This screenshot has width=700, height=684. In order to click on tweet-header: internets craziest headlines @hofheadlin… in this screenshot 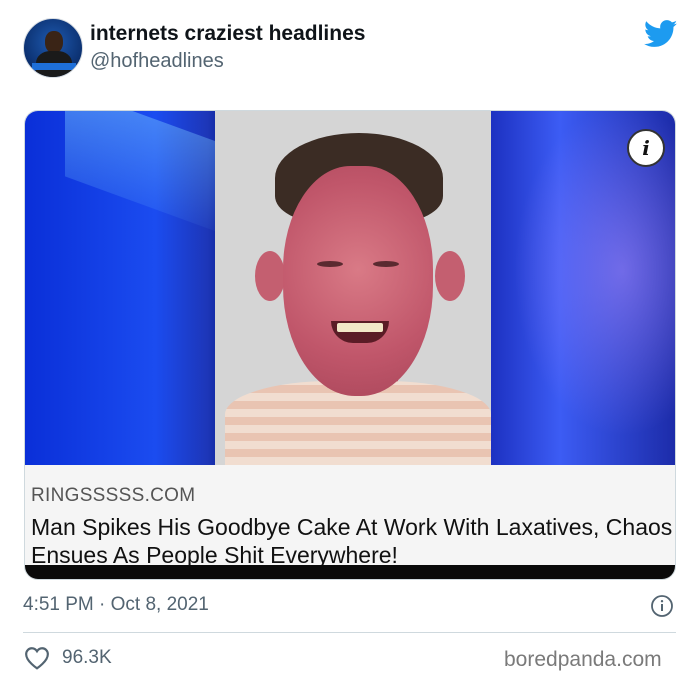, I will do `click(350, 50)`.